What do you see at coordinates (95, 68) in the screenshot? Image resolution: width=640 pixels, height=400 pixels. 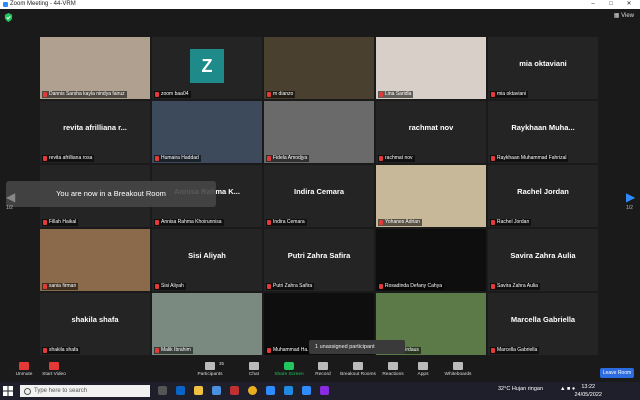 I see `participant-tile: Dannis Sarsha kayla nindya fairuz` at bounding box center [95, 68].